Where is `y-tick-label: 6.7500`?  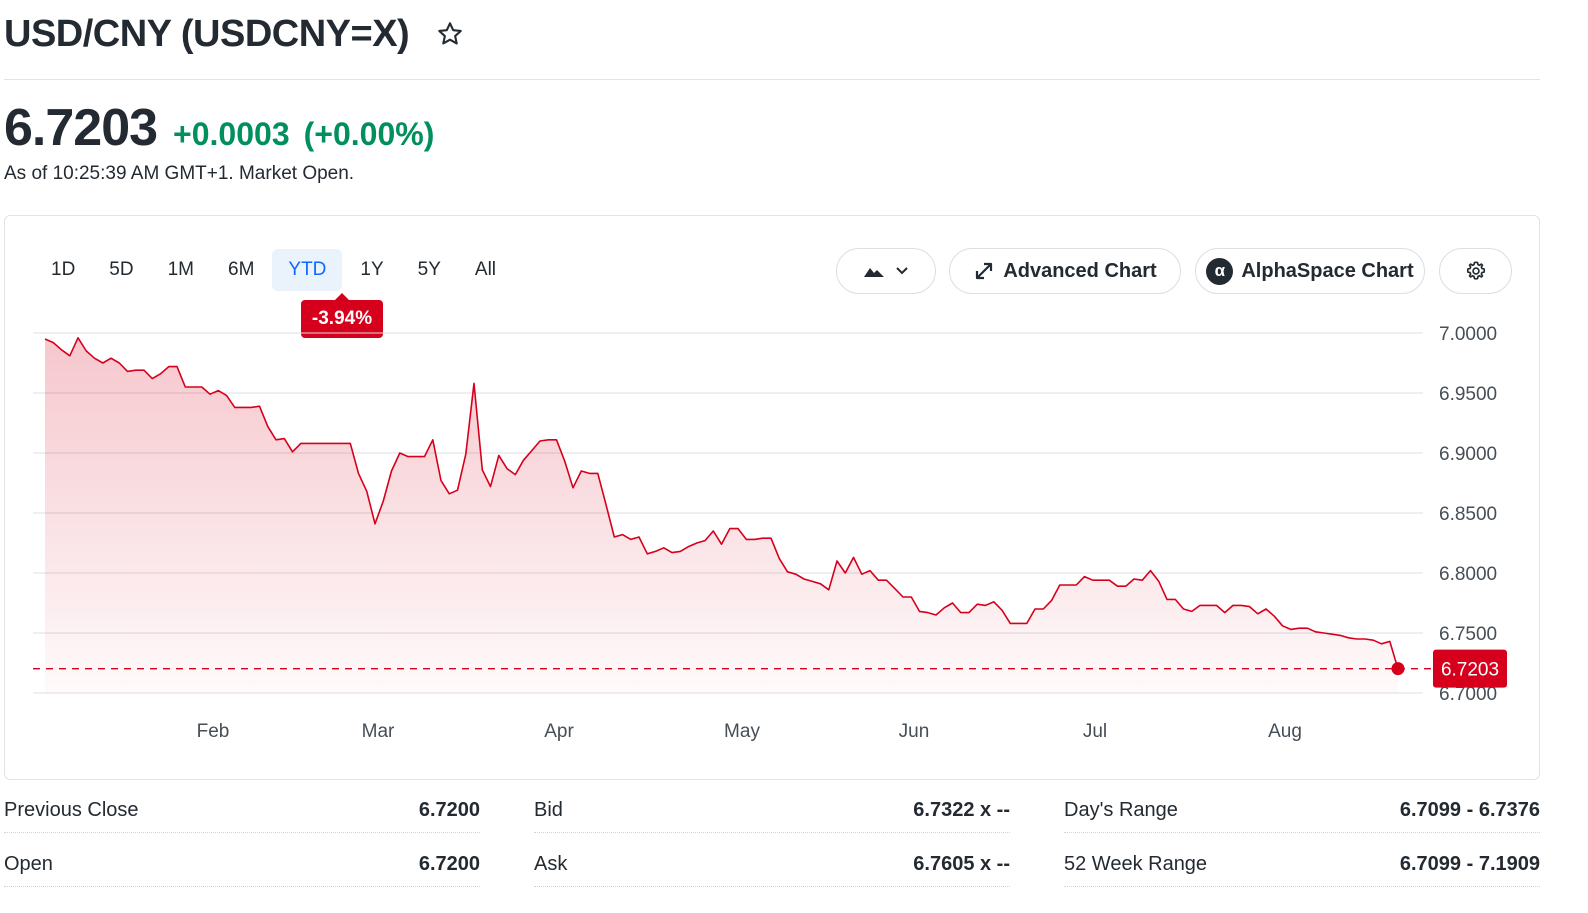 y-tick-label: 6.7500 is located at coordinates (1468, 634).